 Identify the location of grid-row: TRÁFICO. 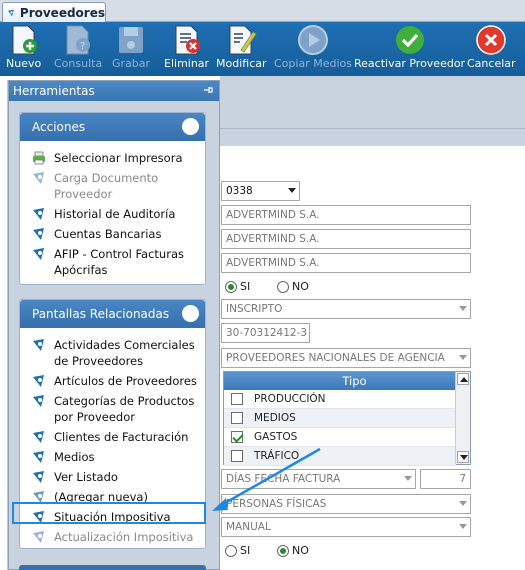
(340, 456).